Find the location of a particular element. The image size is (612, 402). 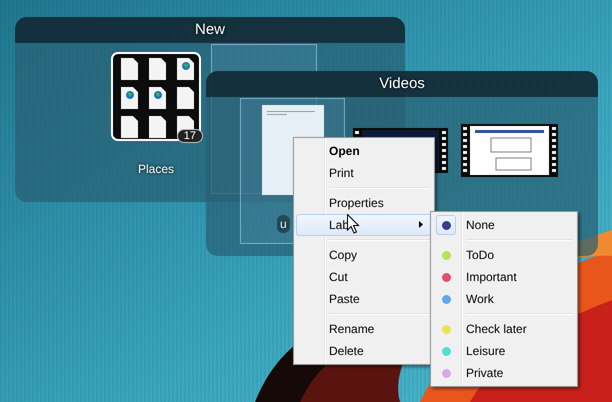

menu-item: Important is located at coordinates (504, 277).